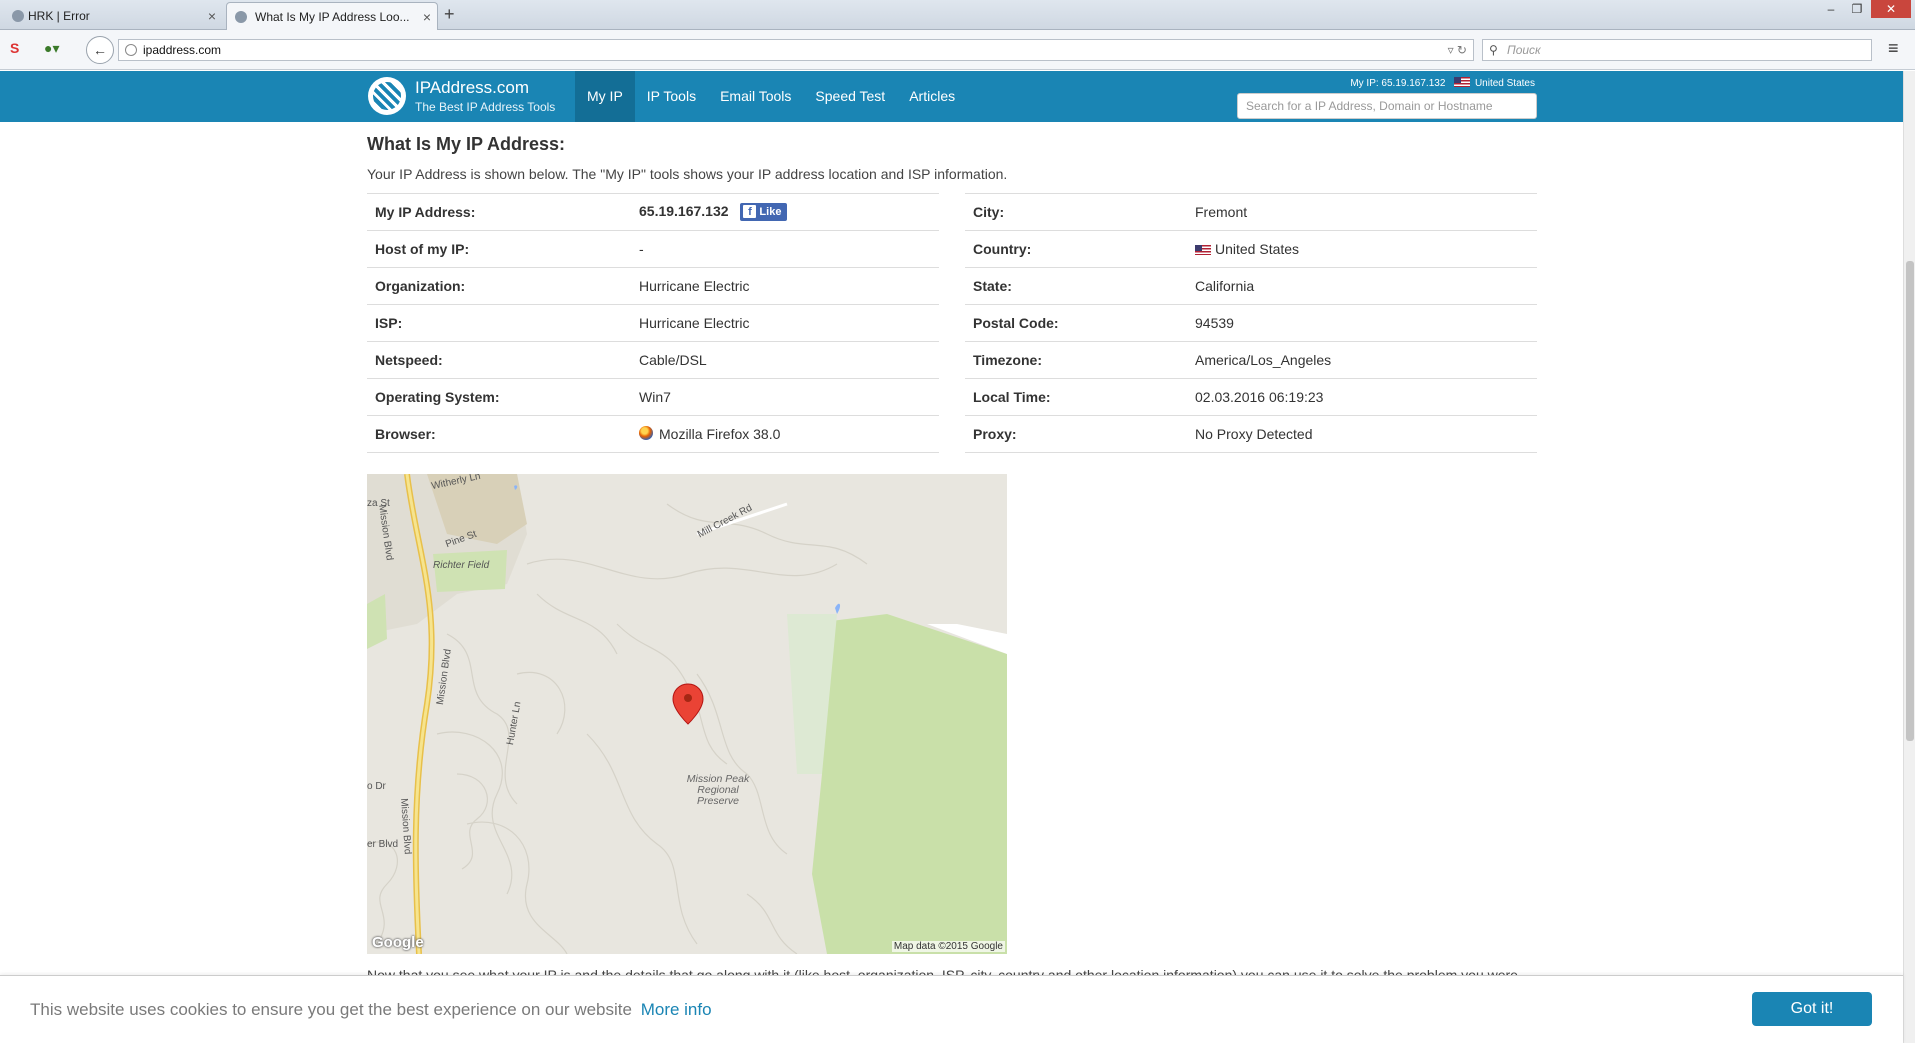  What do you see at coordinates (1857, 9) in the screenshot?
I see `restore-icon: ❐` at bounding box center [1857, 9].